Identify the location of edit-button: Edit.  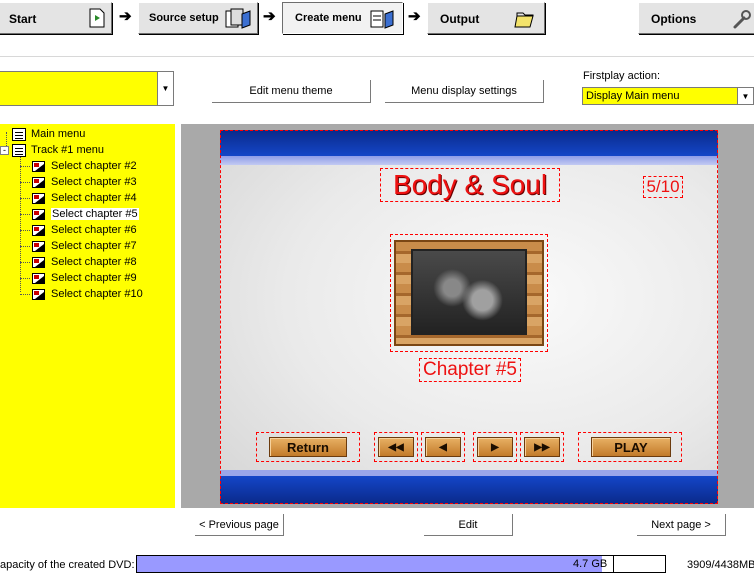
(468, 525).